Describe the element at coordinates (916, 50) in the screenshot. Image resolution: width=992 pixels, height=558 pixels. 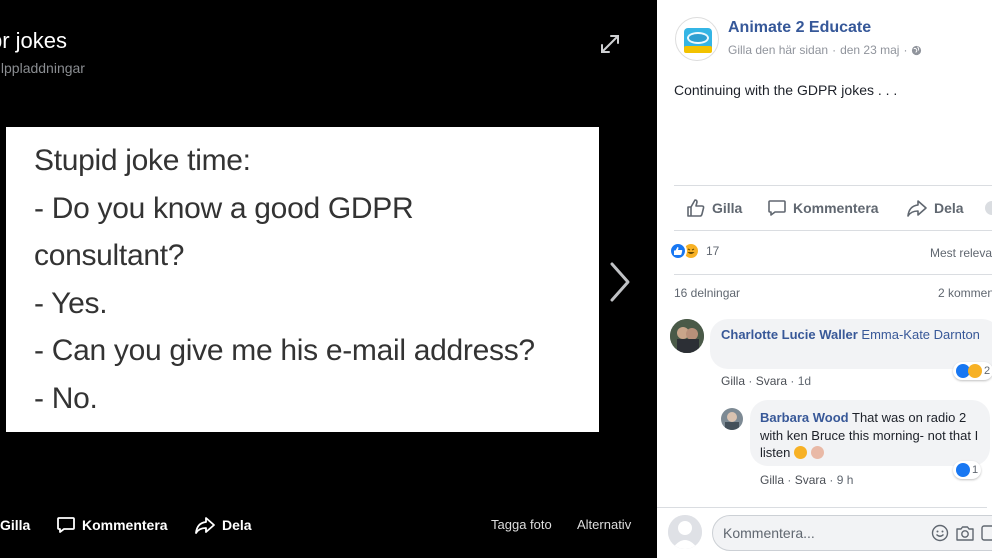
I see `globe-icon` at that location.